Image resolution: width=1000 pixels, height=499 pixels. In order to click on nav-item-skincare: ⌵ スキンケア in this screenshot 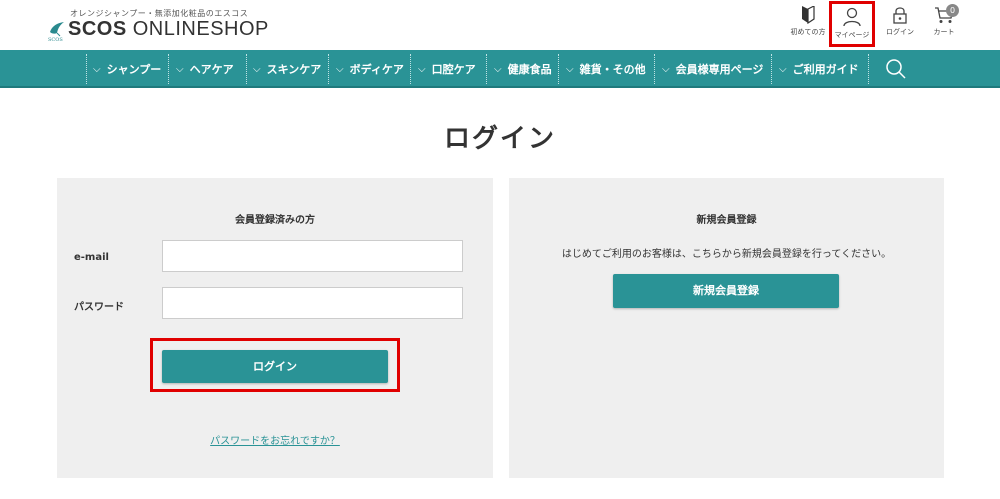, I will do `click(287, 69)`.